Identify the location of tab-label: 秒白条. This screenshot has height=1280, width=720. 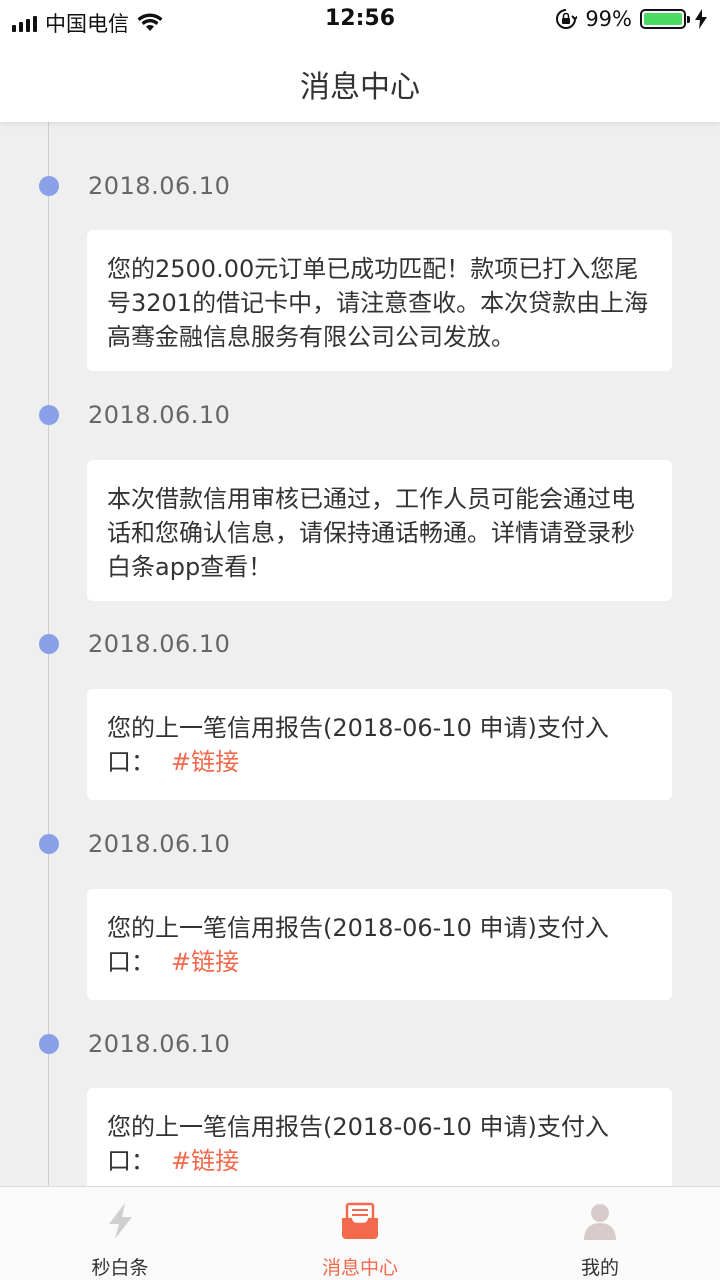
(120, 1268).